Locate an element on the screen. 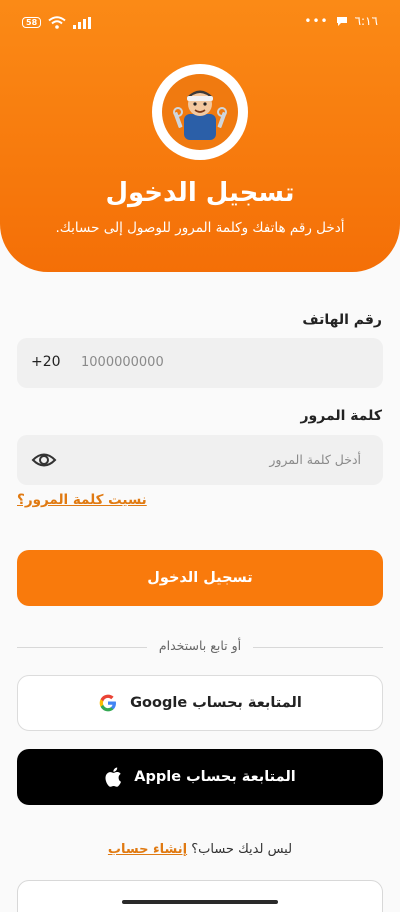 The image size is (400, 912). logo-badge is located at coordinates (200, 112).